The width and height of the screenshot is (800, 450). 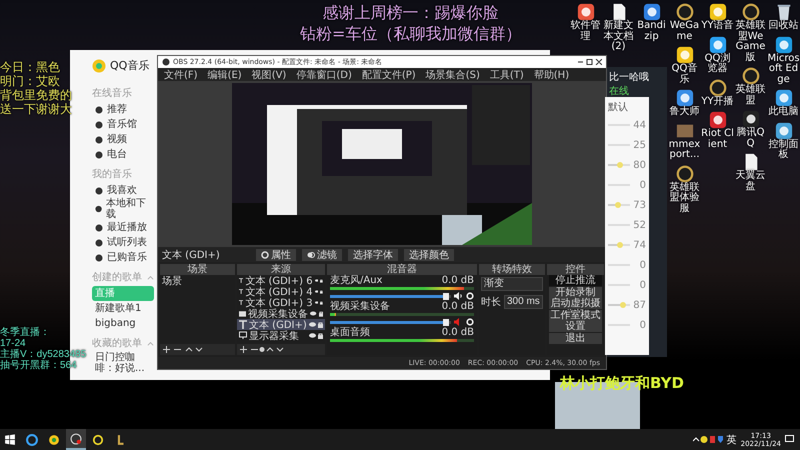 What do you see at coordinates (281, 313) in the screenshot?
I see `source-item: 视频采集设备` at bounding box center [281, 313].